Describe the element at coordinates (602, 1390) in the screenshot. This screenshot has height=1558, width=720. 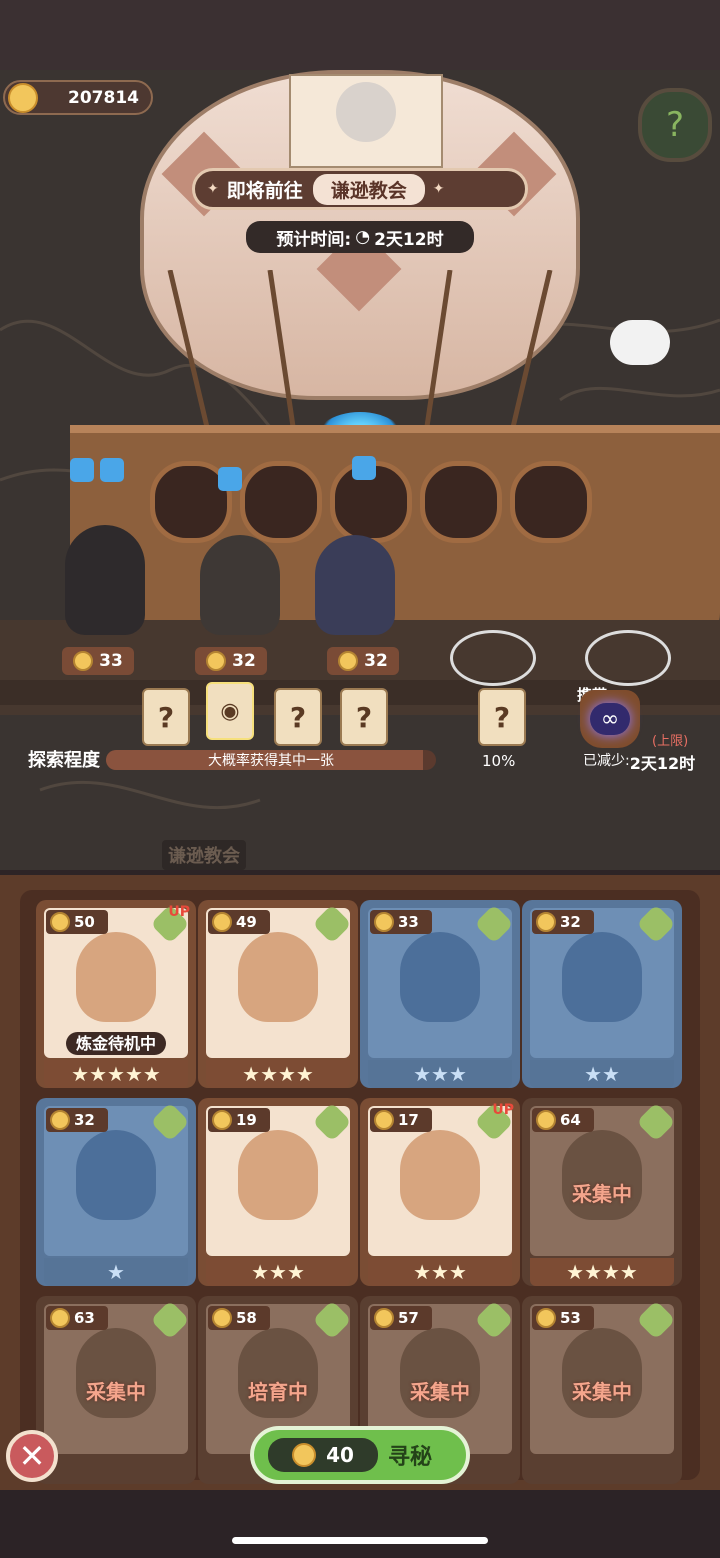
I see `character-card: 53 采集中` at that location.